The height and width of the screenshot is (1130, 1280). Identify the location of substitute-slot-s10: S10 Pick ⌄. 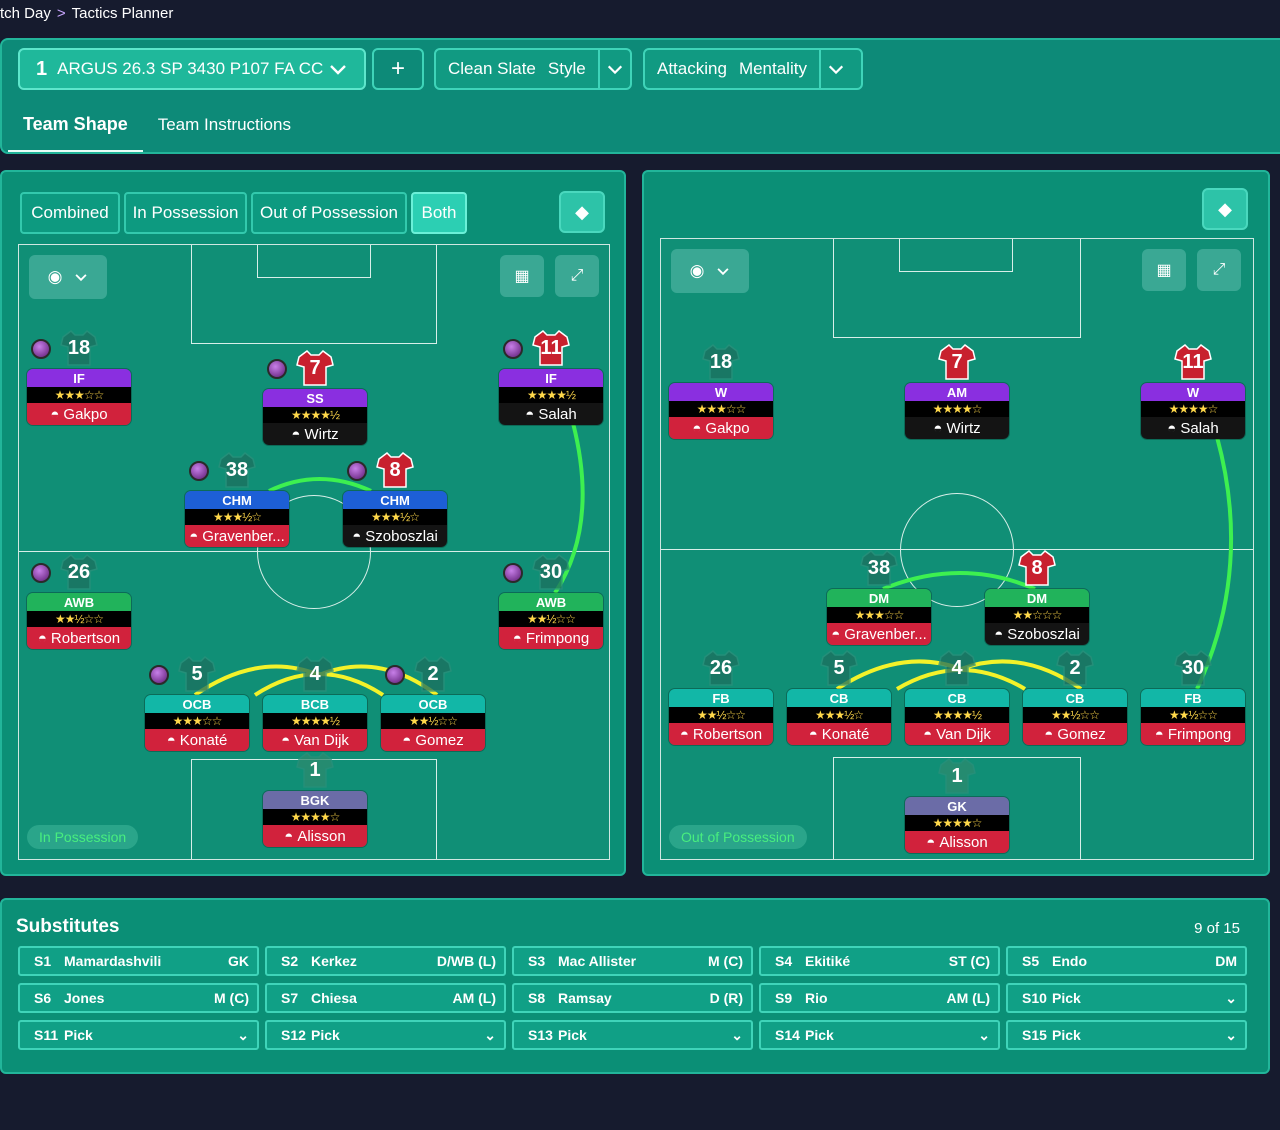
(1126, 998).